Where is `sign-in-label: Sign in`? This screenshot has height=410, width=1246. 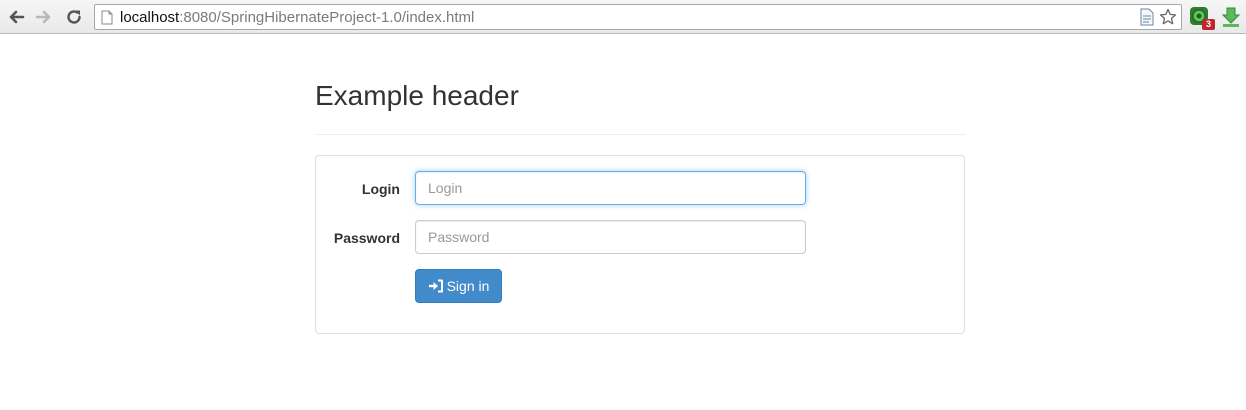
sign-in-label: Sign in is located at coordinates (468, 286).